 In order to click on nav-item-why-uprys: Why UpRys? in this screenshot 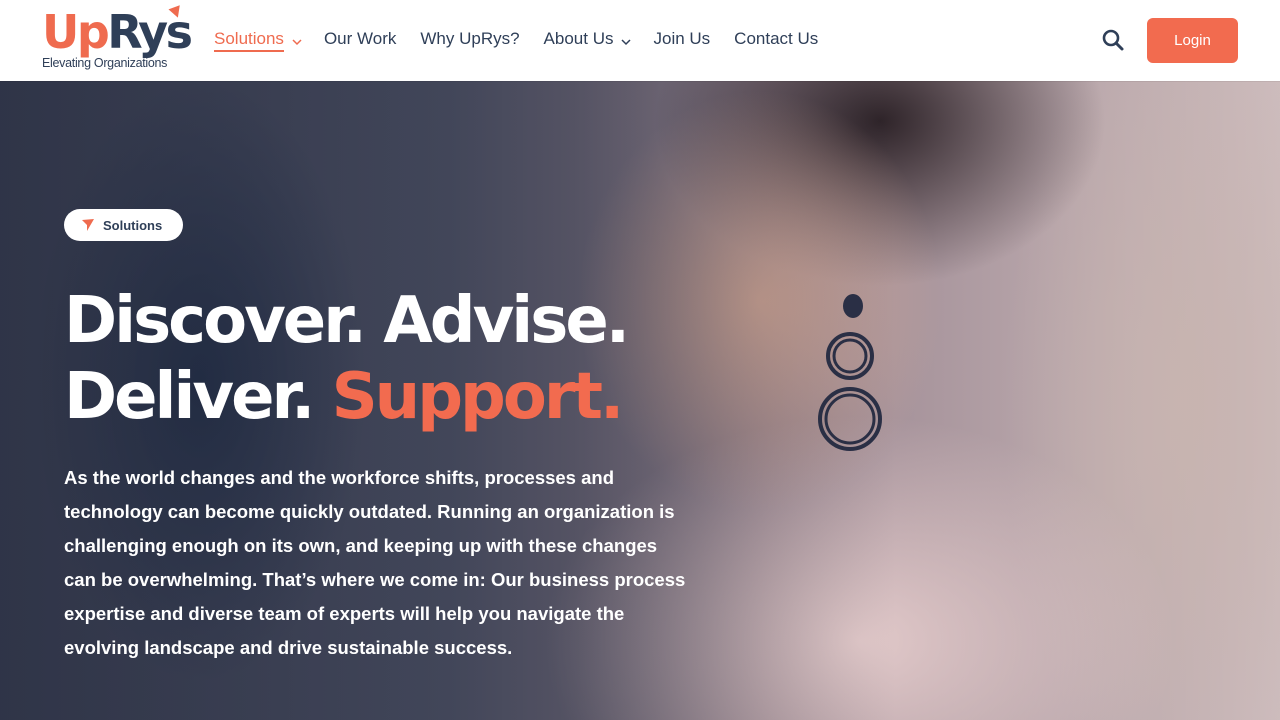, I will do `click(469, 40)`.